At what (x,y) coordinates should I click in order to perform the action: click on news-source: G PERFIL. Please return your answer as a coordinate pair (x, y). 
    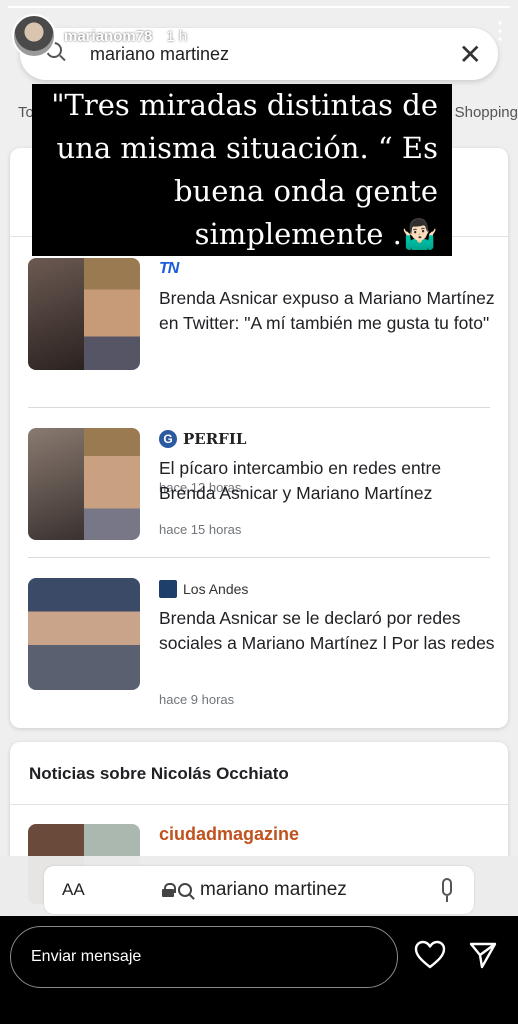
    Looking at the image, I should click on (202, 439).